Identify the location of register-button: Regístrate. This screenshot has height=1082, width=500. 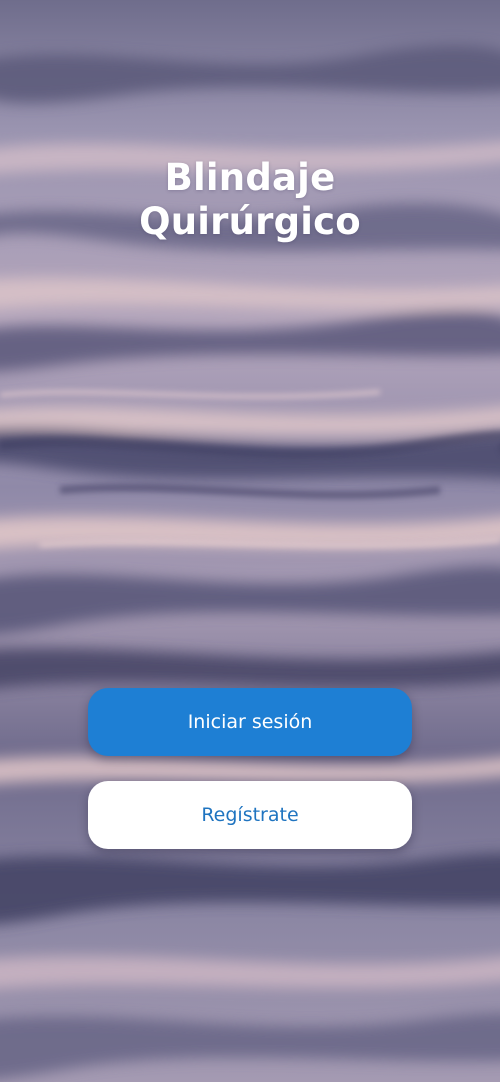
(250, 815).